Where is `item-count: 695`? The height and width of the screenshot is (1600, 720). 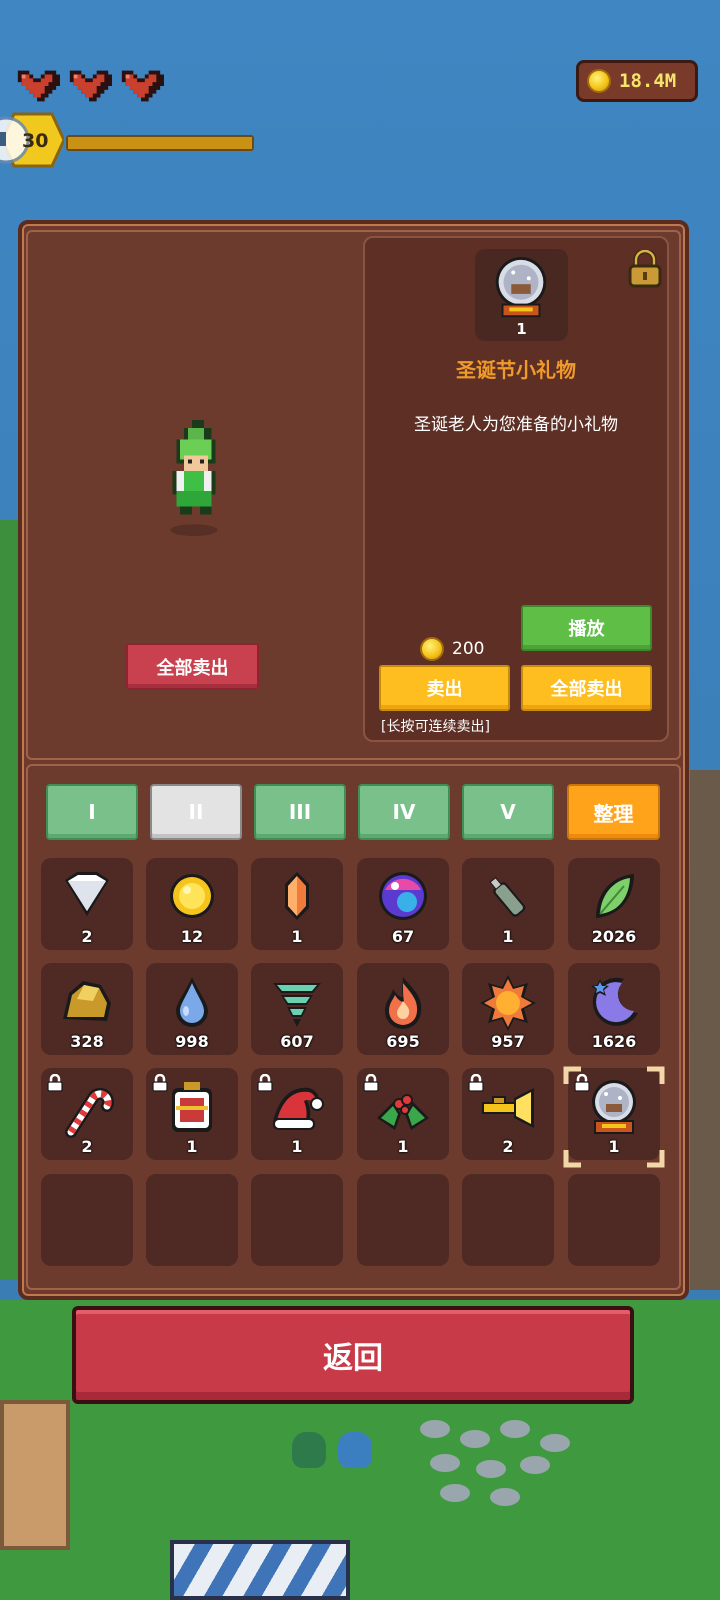 item-count: 695 is located at coordinates (403, 1041).